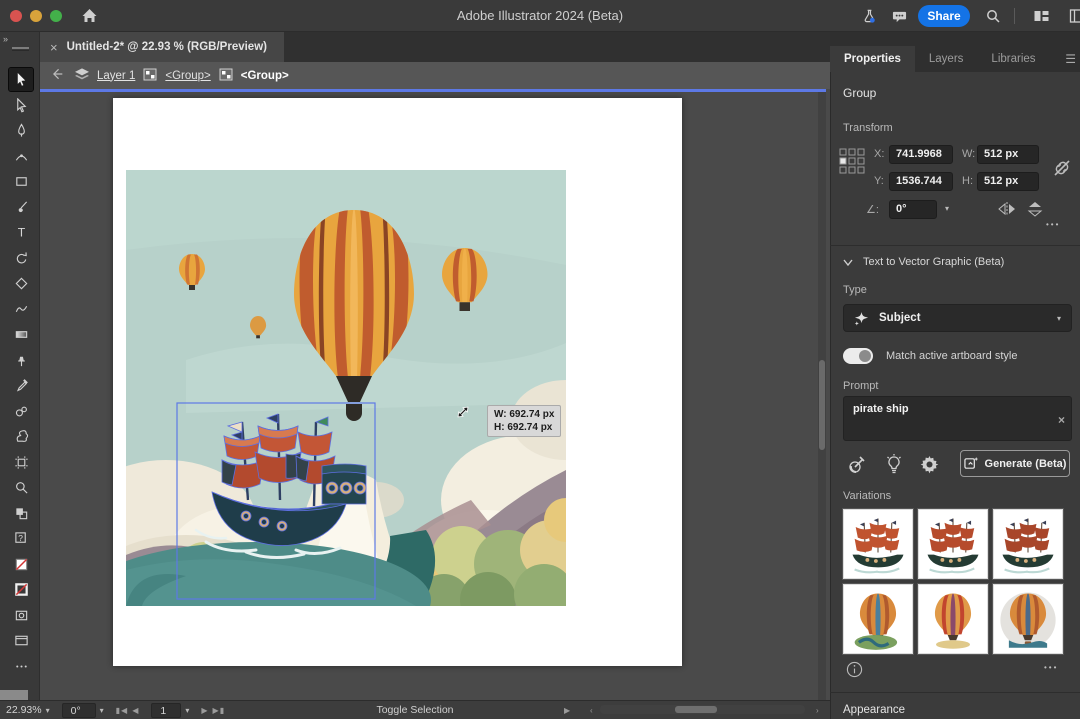 This screenshot has width=1080, height=719. What do you see at coordinates (21, 436) in the screenshot?
I see `symbol-sprayer-tool` at bounding box center [21, 436].